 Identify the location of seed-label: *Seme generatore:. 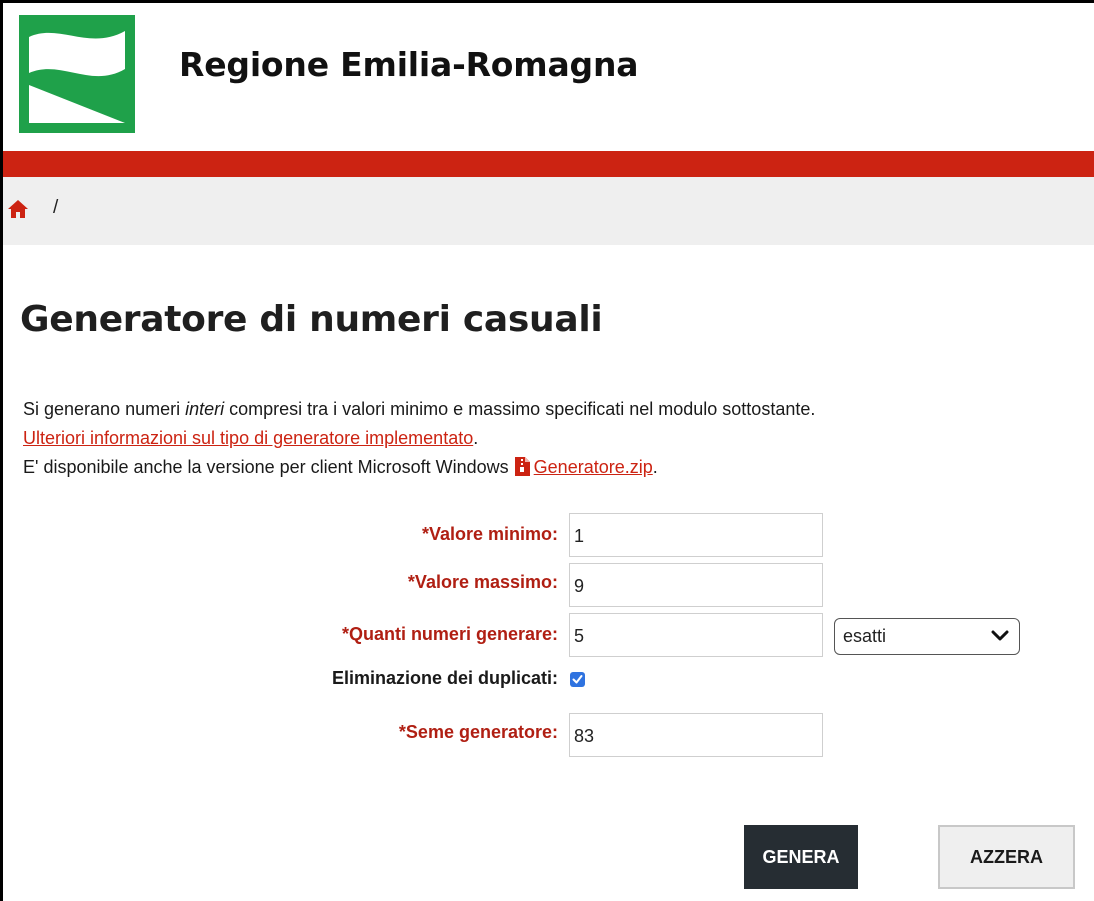
(478, 732).